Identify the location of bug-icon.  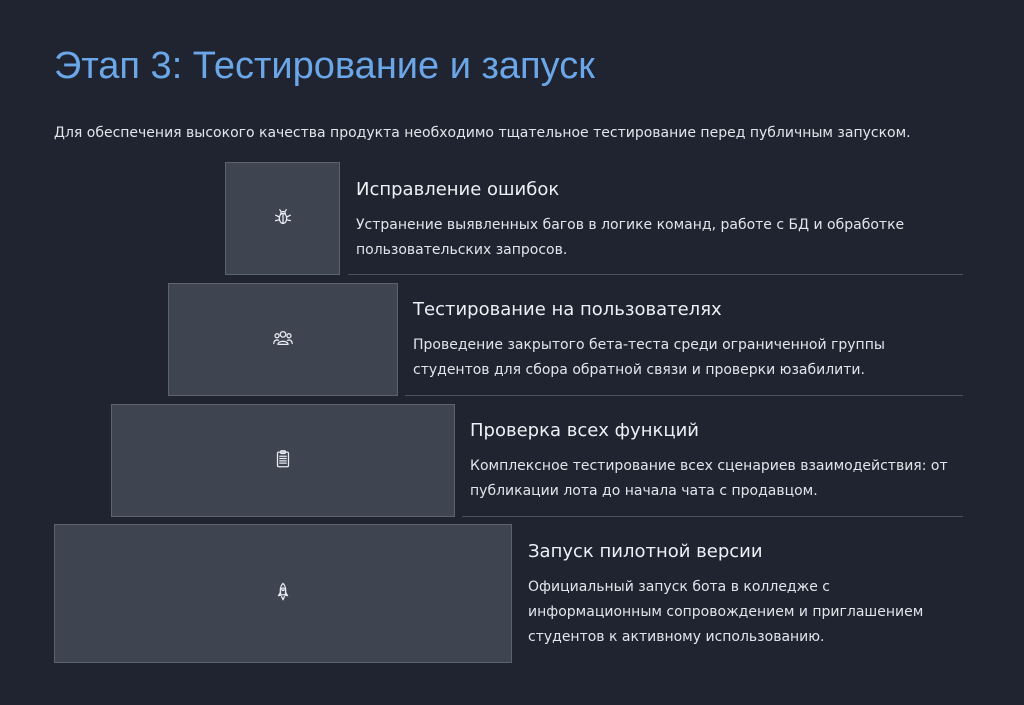
(283, 219).